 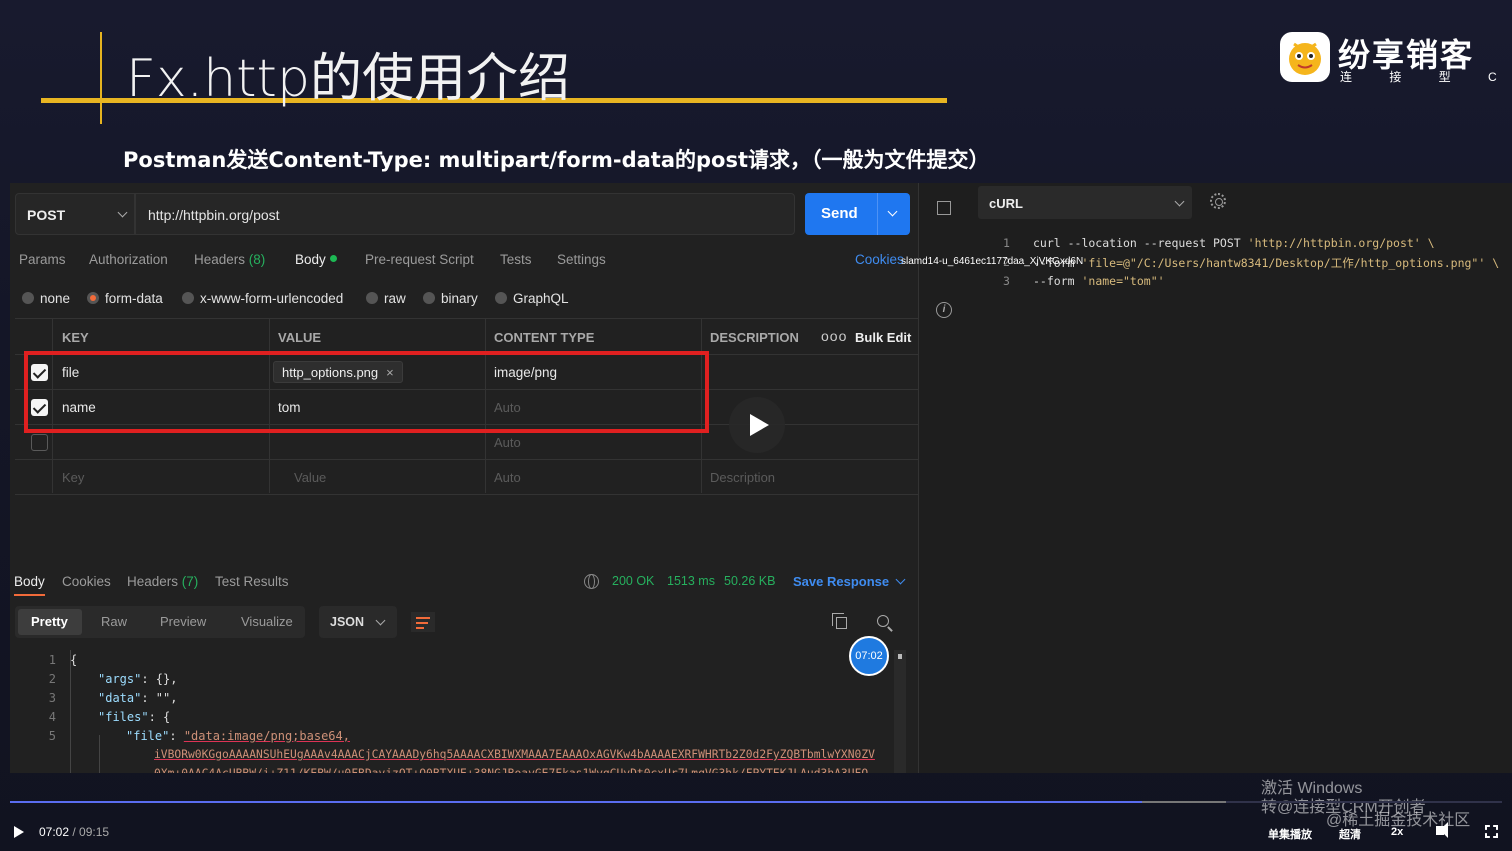 What do you see at coordinates (316, 259) in the screenshot?
I see `tab-body: Body` at bounding box center [316, 259].